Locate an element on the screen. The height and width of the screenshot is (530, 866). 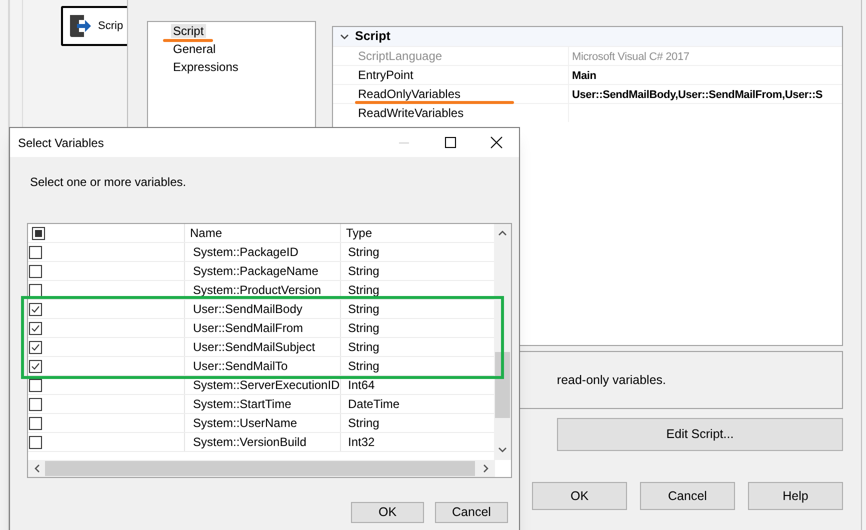
column-header: Type is located at coordinates (418, 233).